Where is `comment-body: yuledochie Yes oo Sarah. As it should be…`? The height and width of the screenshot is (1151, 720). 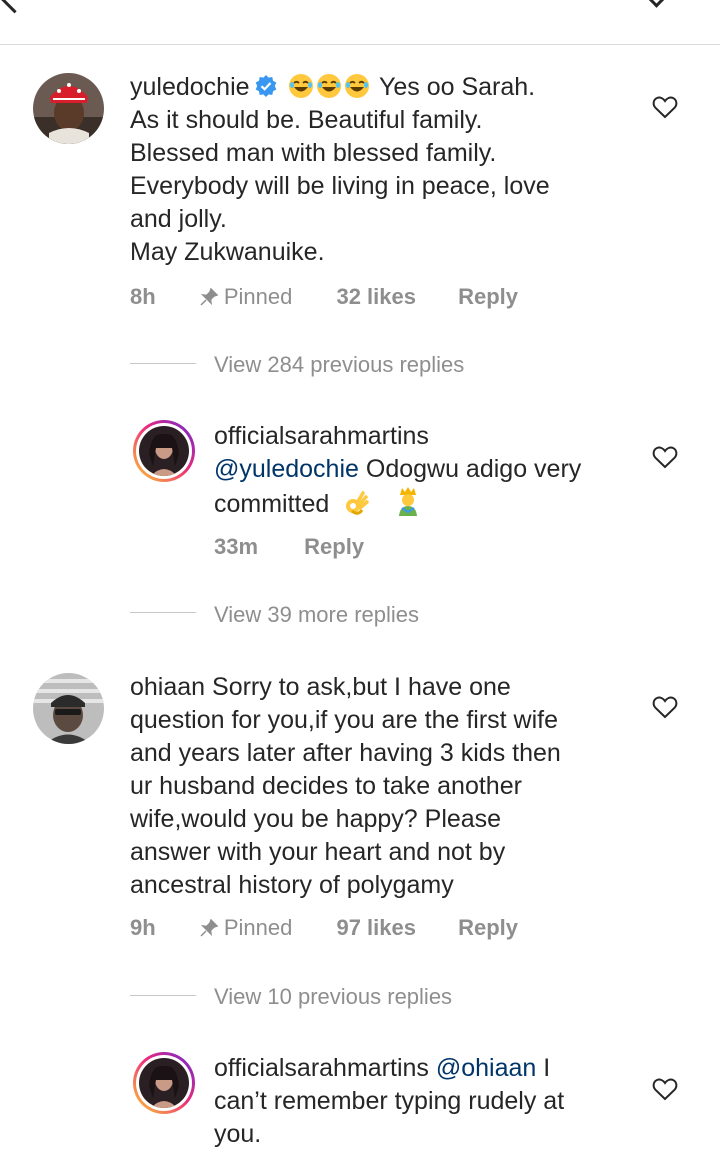
comment-body: yuledochie Yes oo Sarah. As it should be… is located at coordinates (390, 170).